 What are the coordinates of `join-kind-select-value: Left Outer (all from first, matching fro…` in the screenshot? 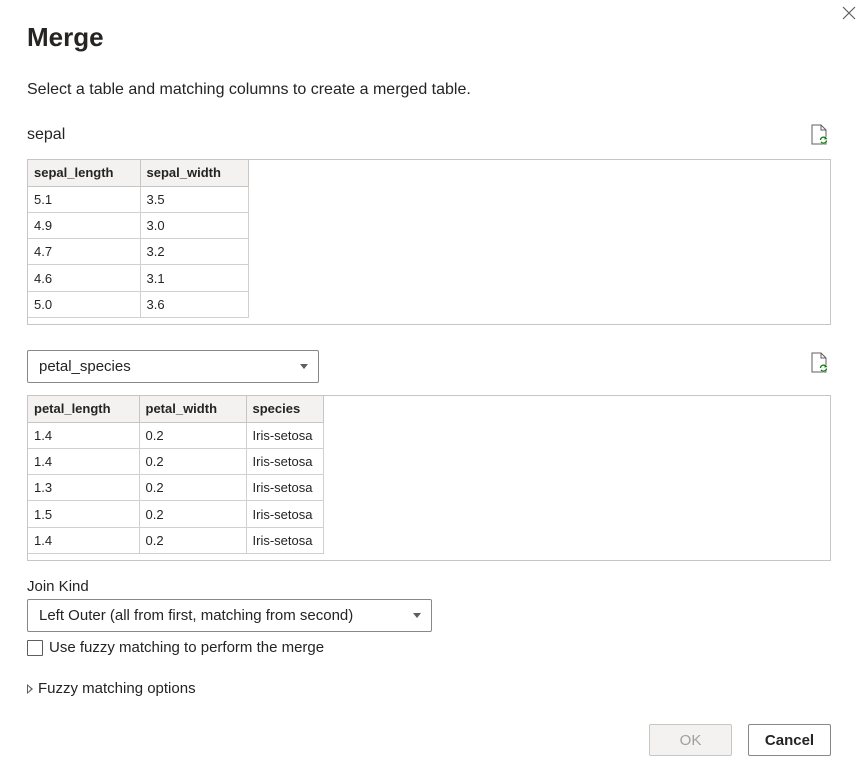 It's located at (196, 615).